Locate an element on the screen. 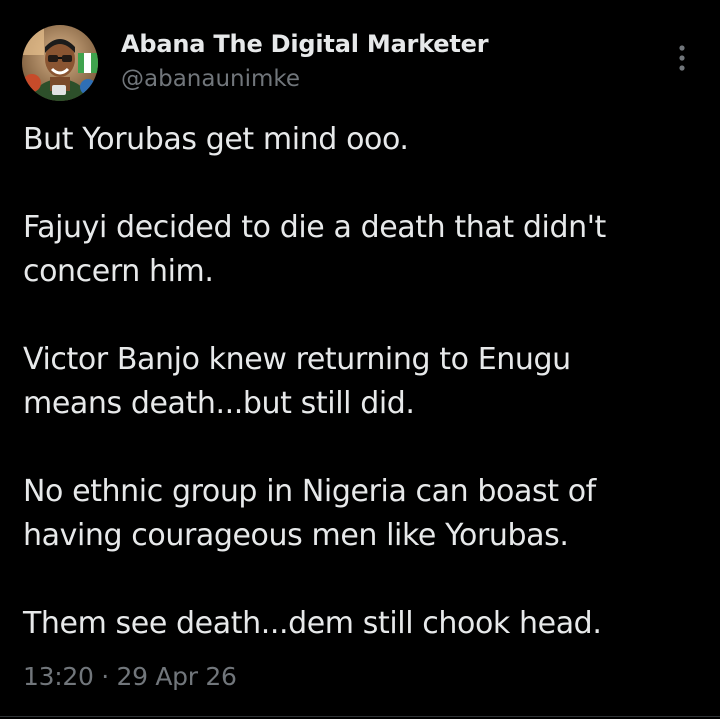 The image size is (720, 719). tweet-line: concern him. is located at coordinates (118, 271).